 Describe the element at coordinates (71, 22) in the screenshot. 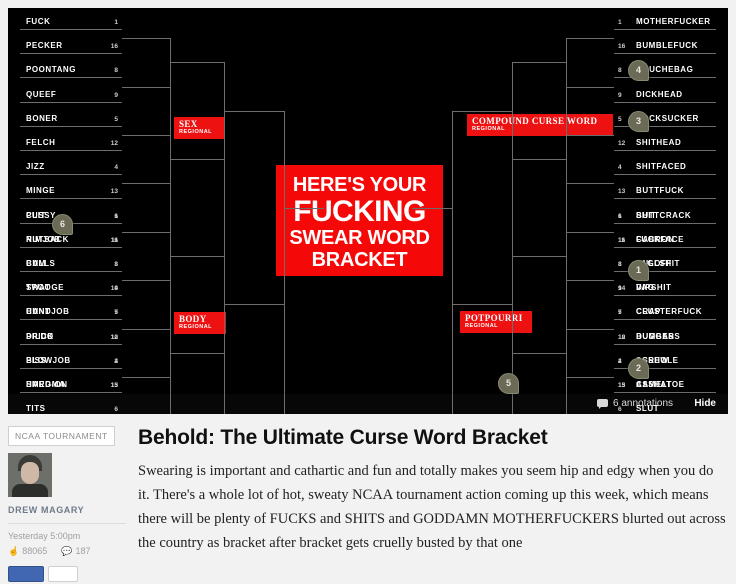

I see `bracket-team-row: FUCK 1` at that location.